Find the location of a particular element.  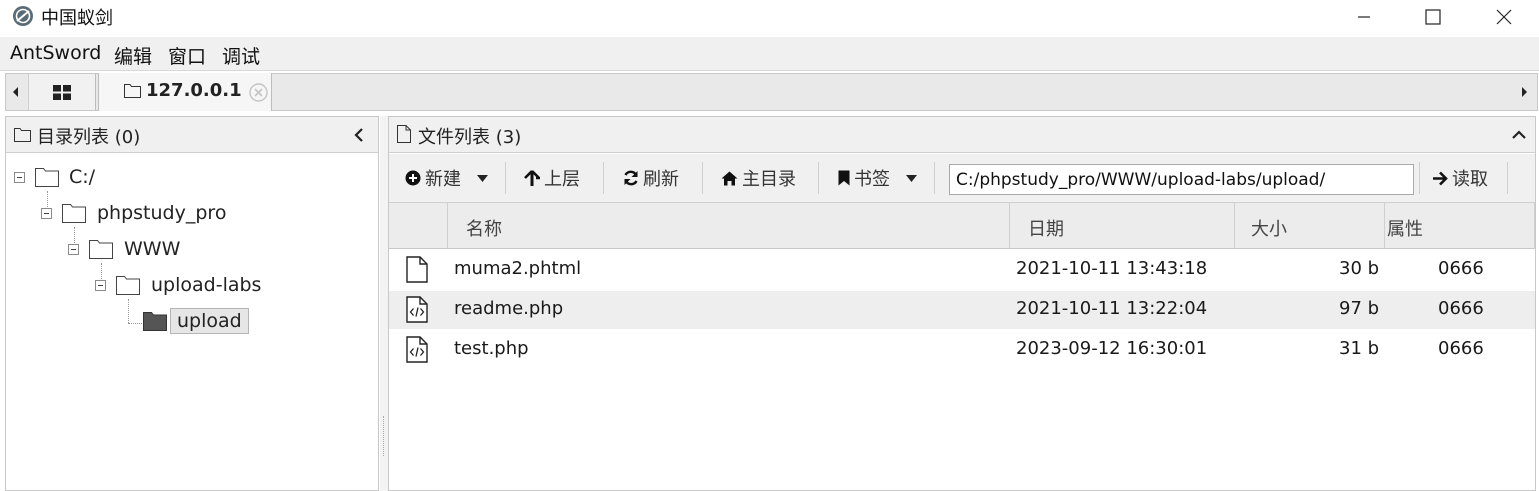

tab-scroll-left-button is located at coordinates (16, 92).